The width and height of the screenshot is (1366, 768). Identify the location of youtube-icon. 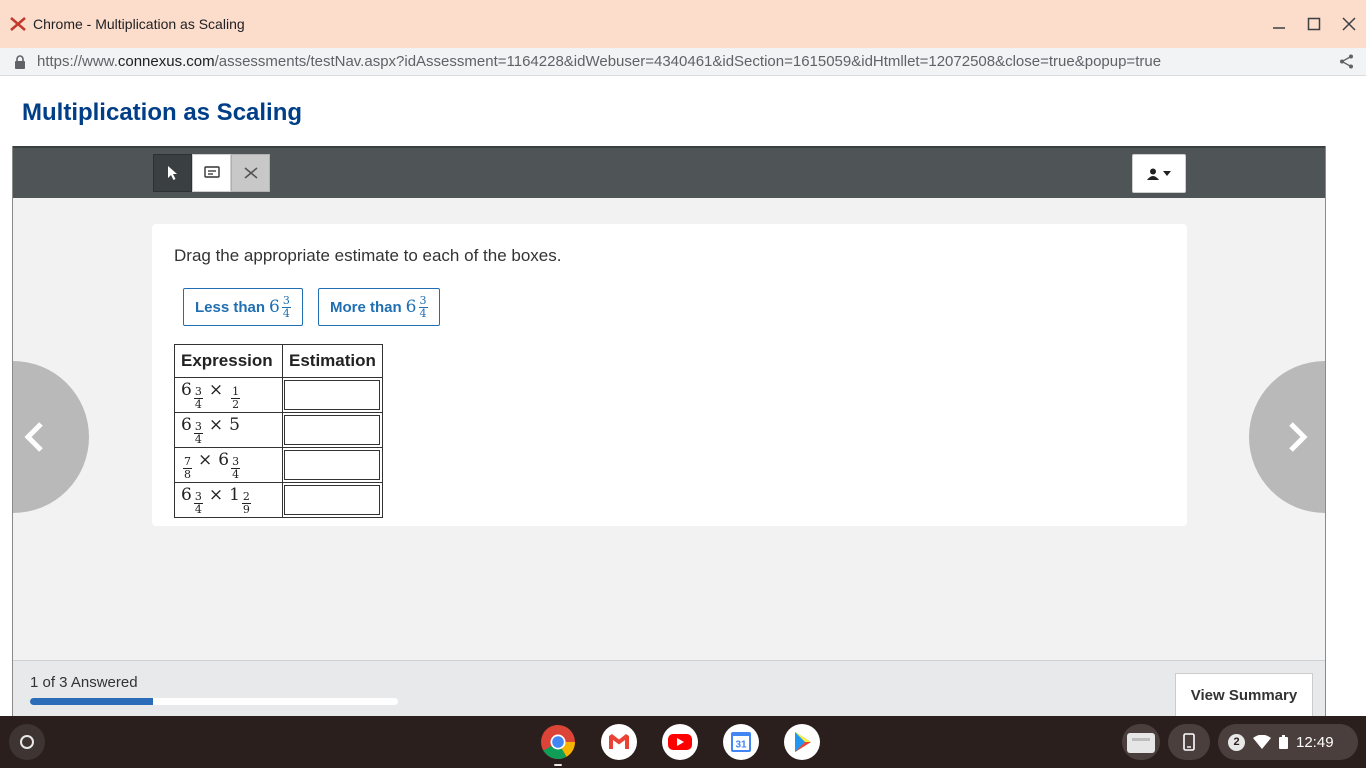
(680, 742).